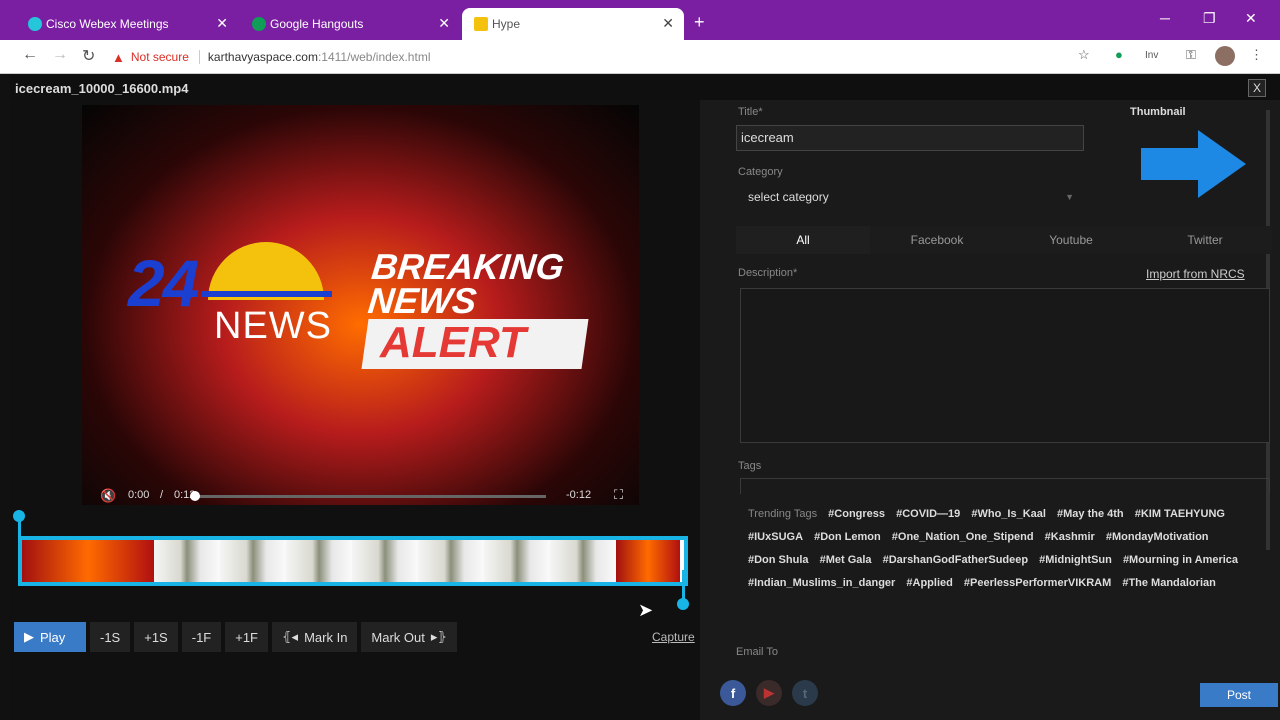 The width and height of the screenshot is (1280, 720). Describe the element at coordinates (1195, 274) in the screenshot. I see `import-nrcs-link: Import from NRCS` at that location.